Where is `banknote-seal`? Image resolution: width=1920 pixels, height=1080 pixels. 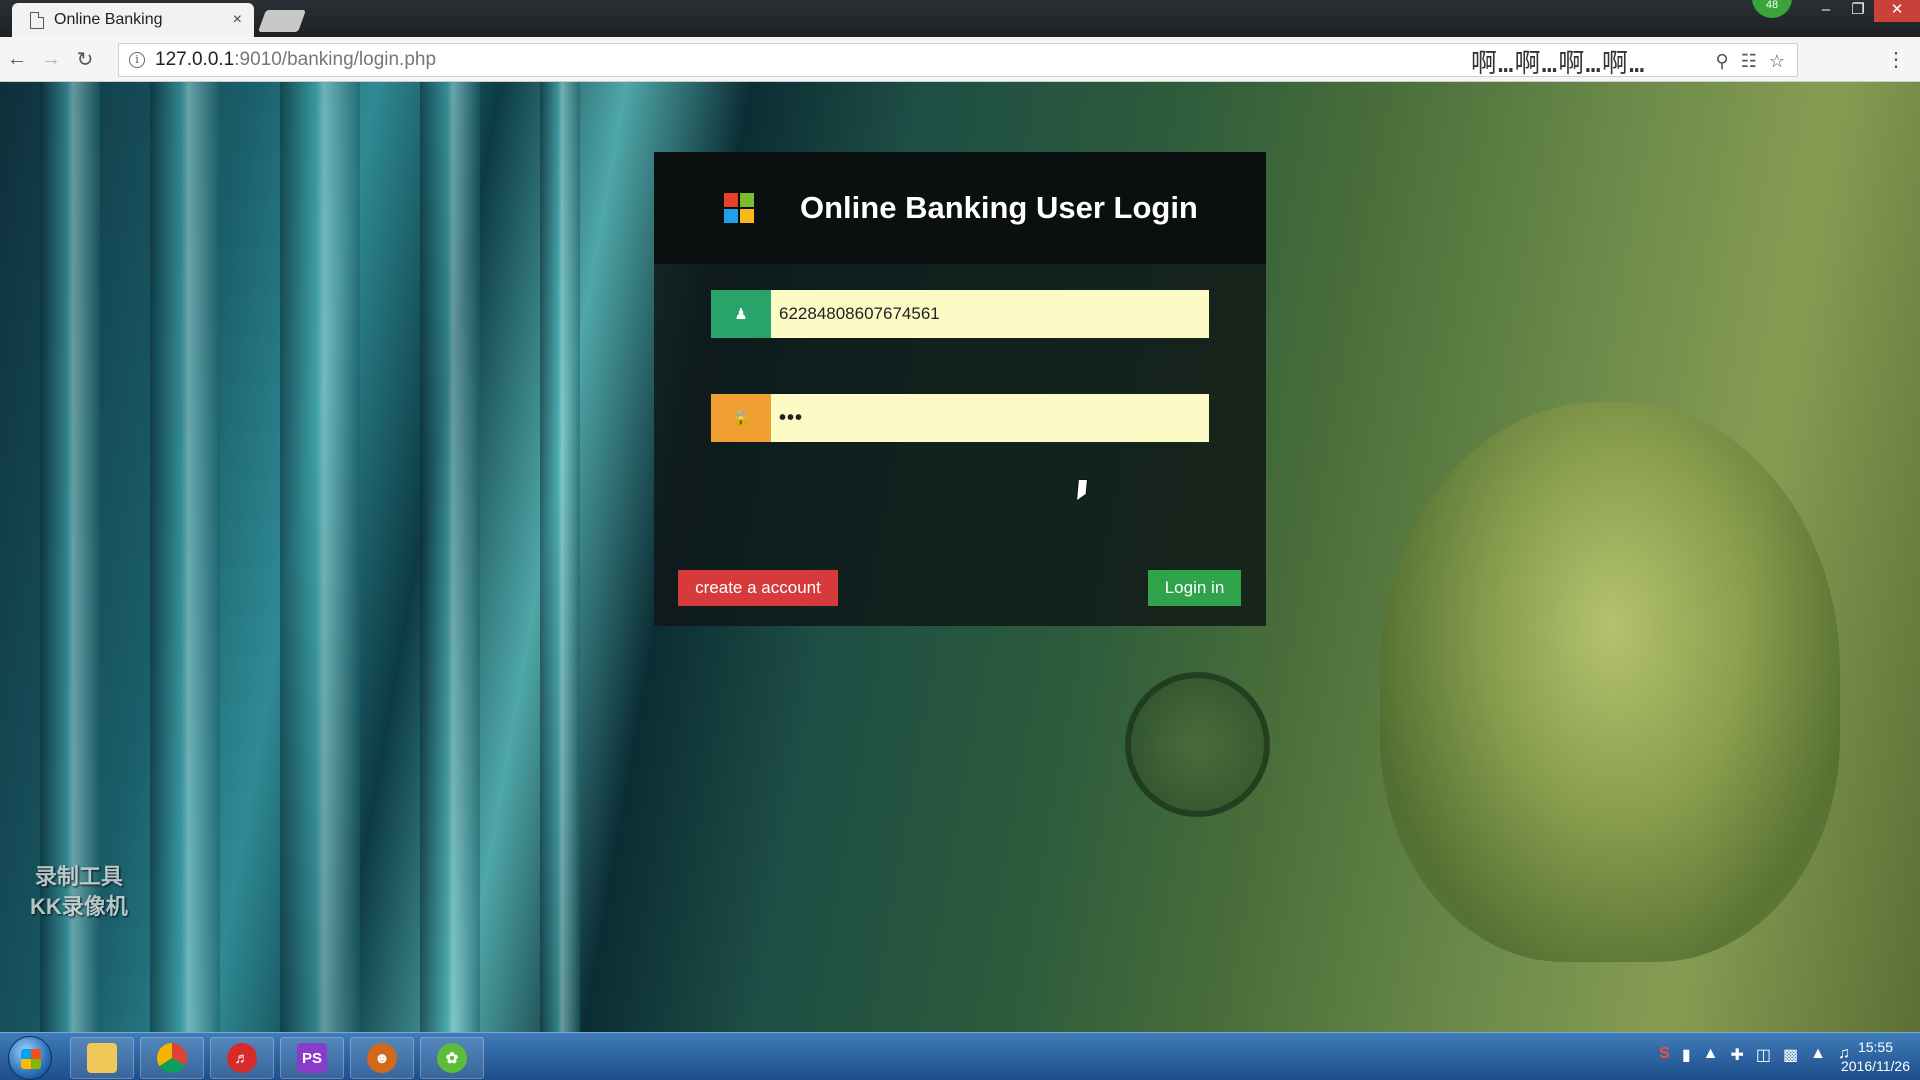 banknote-seal is located at coordinates (1197, 744).